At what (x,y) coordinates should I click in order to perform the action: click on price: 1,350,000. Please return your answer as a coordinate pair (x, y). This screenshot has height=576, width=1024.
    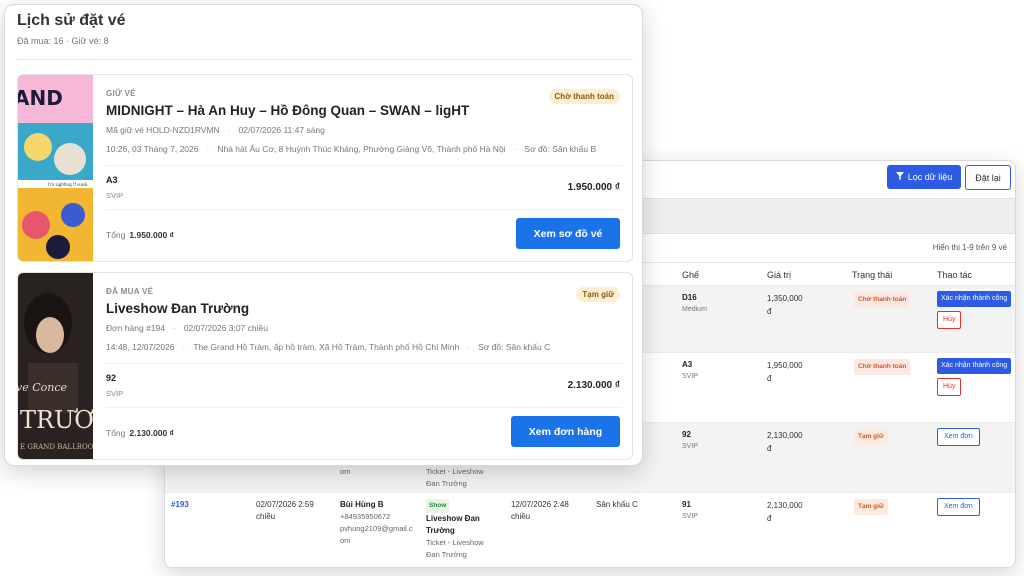
    Looking at the image, I should click on (785, 298).